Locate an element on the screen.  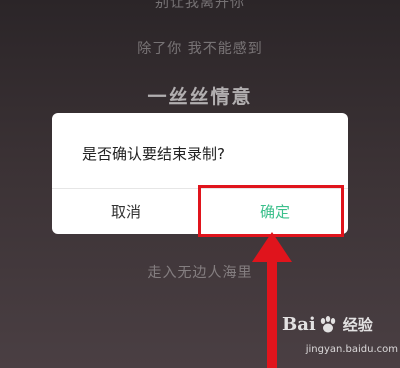
lyric-line: 除了你 我不能感到 is located at coordinates (200, 49).